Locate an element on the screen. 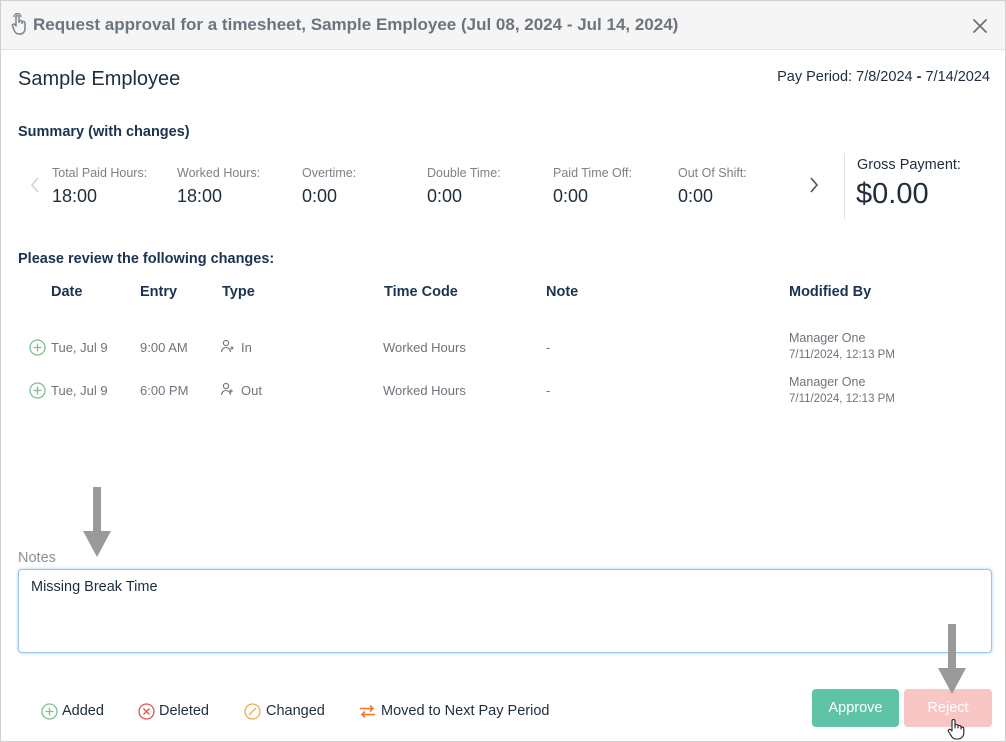 This screenshot has width=1006, height=742. row-entry: 9:00 AM is located at coordinates (164, 347).